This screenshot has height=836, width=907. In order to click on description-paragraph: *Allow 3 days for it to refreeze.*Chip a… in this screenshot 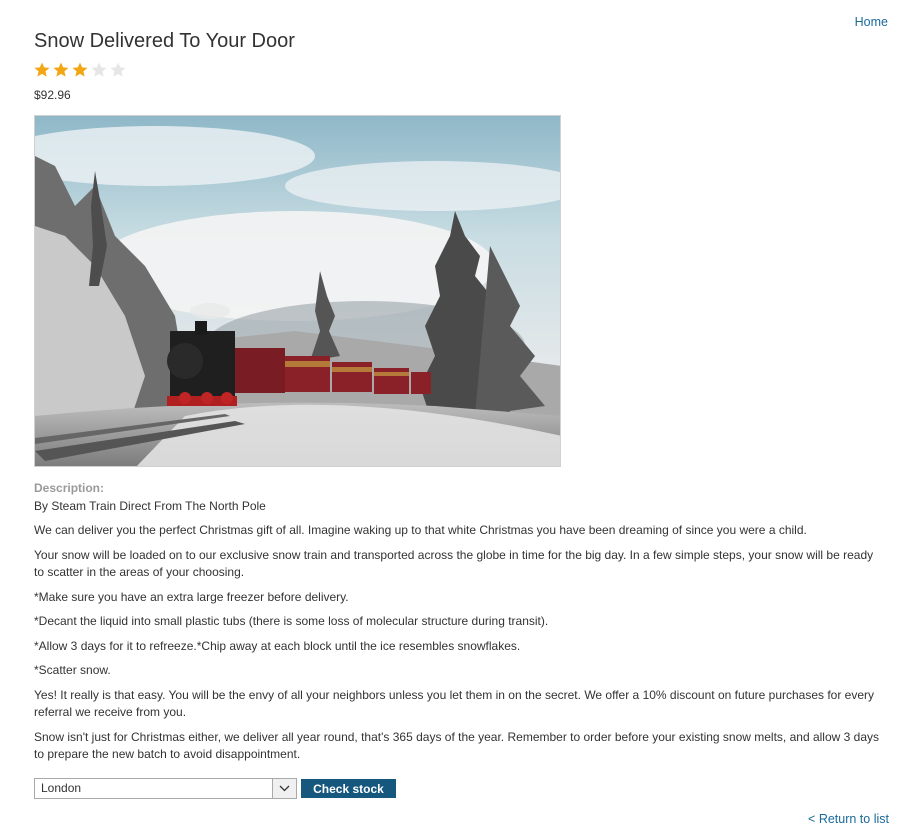, I will do `click(277, 645)`.